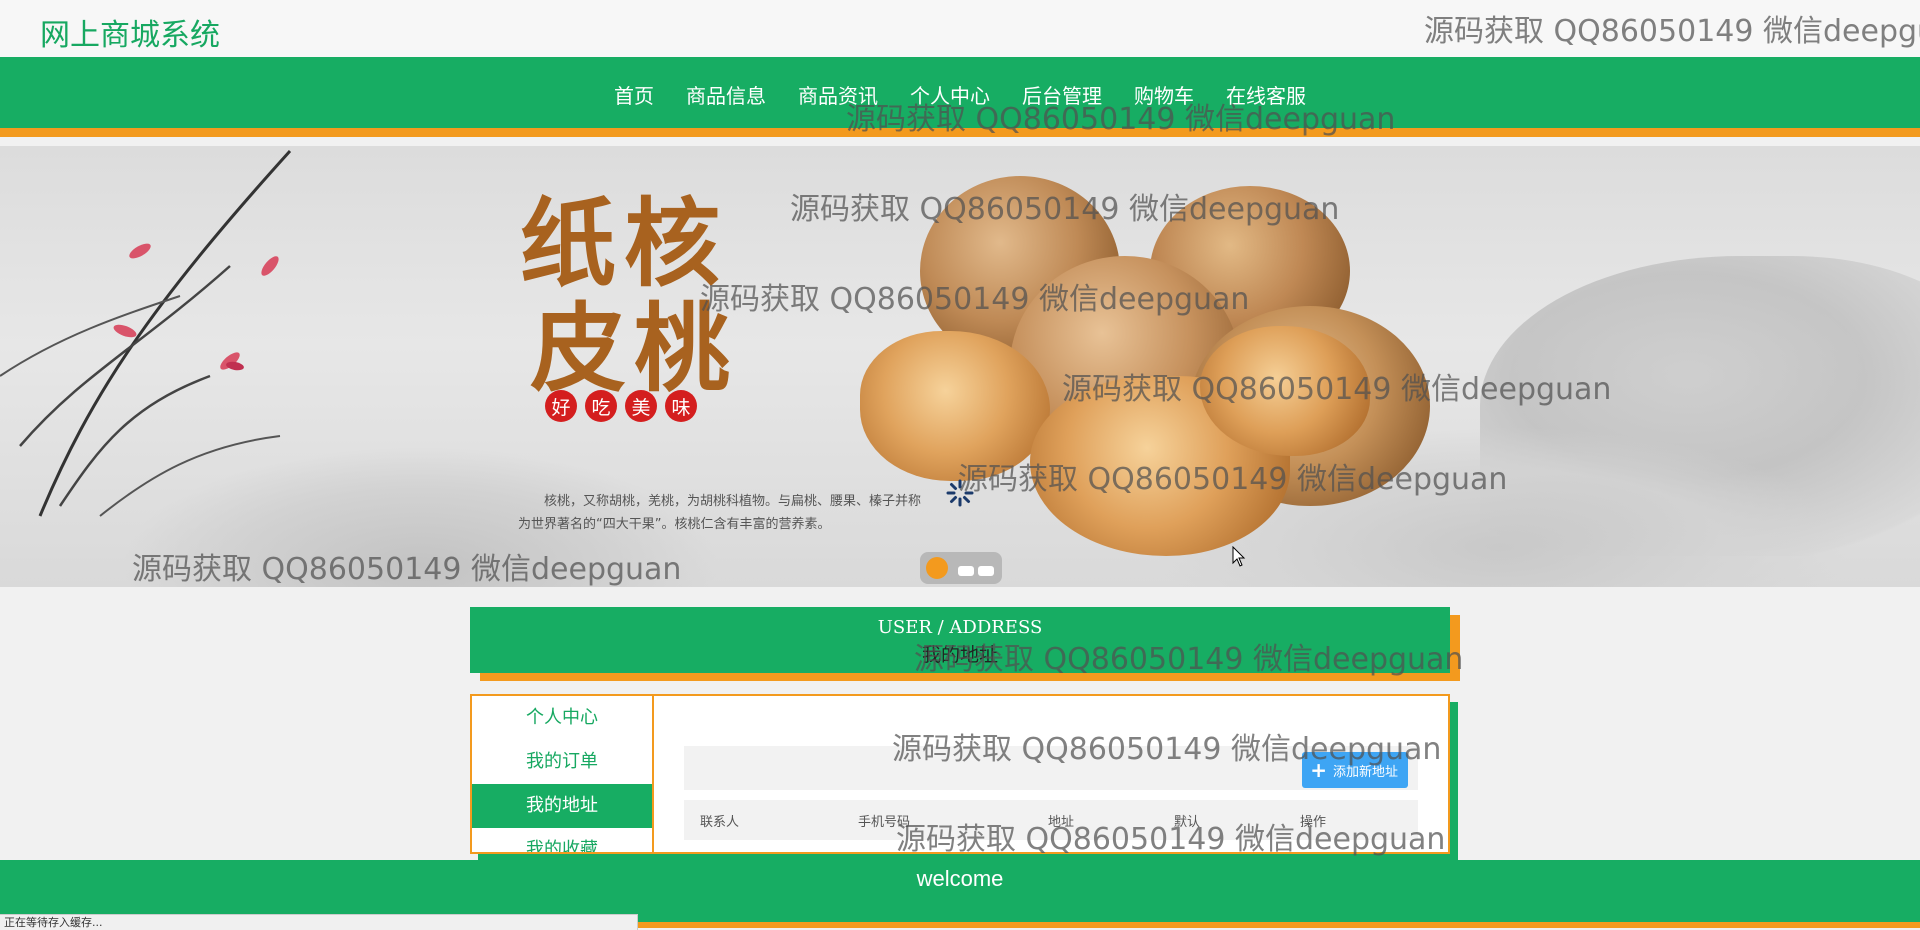 The height and width of the screenshot is (930, 1920). What do you see at coordinates (562, 762) in the screenshot?
I see `sidebar-item-orders: 我的订单` at bounding box center [562, 762].